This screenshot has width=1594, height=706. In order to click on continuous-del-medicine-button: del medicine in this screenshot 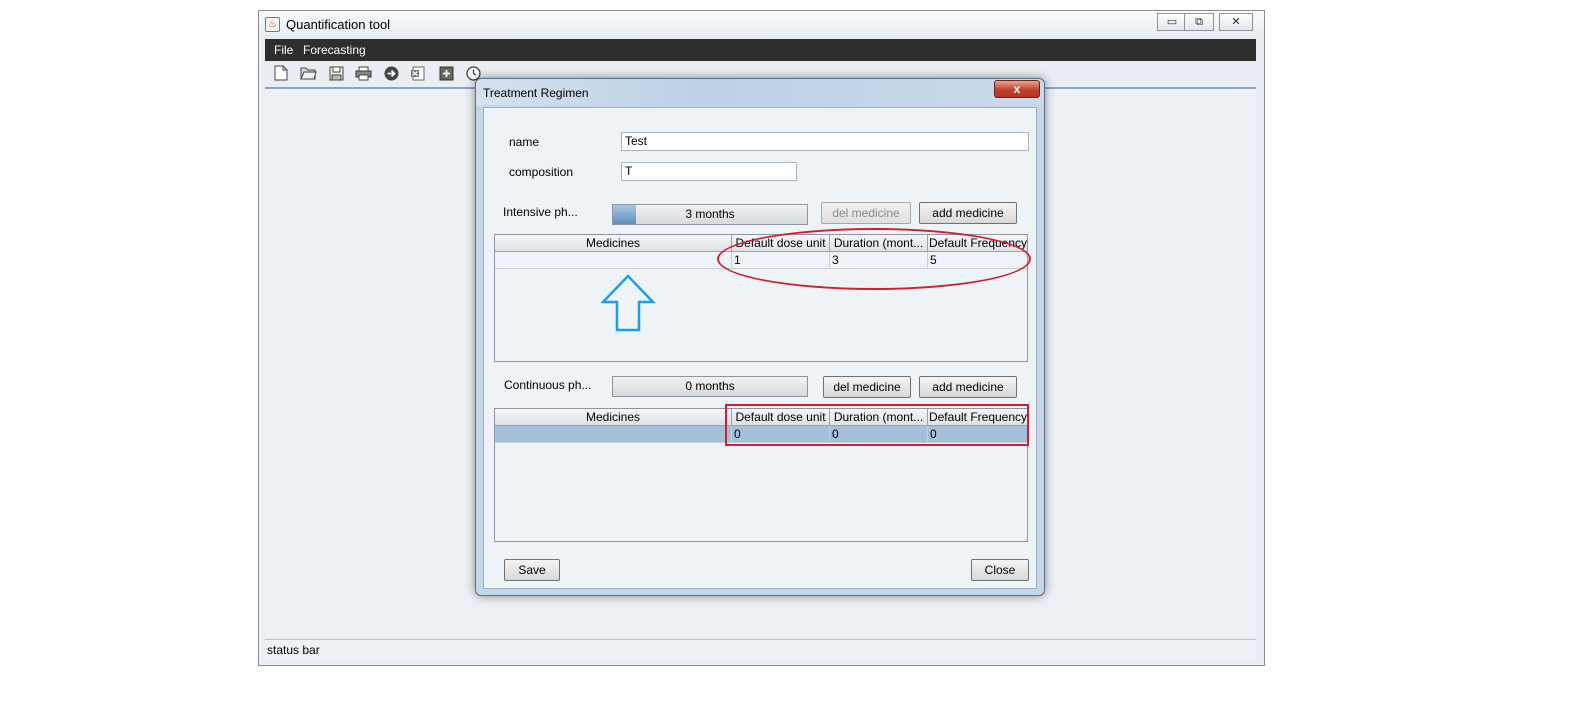, I will do `click(867, 387)`.